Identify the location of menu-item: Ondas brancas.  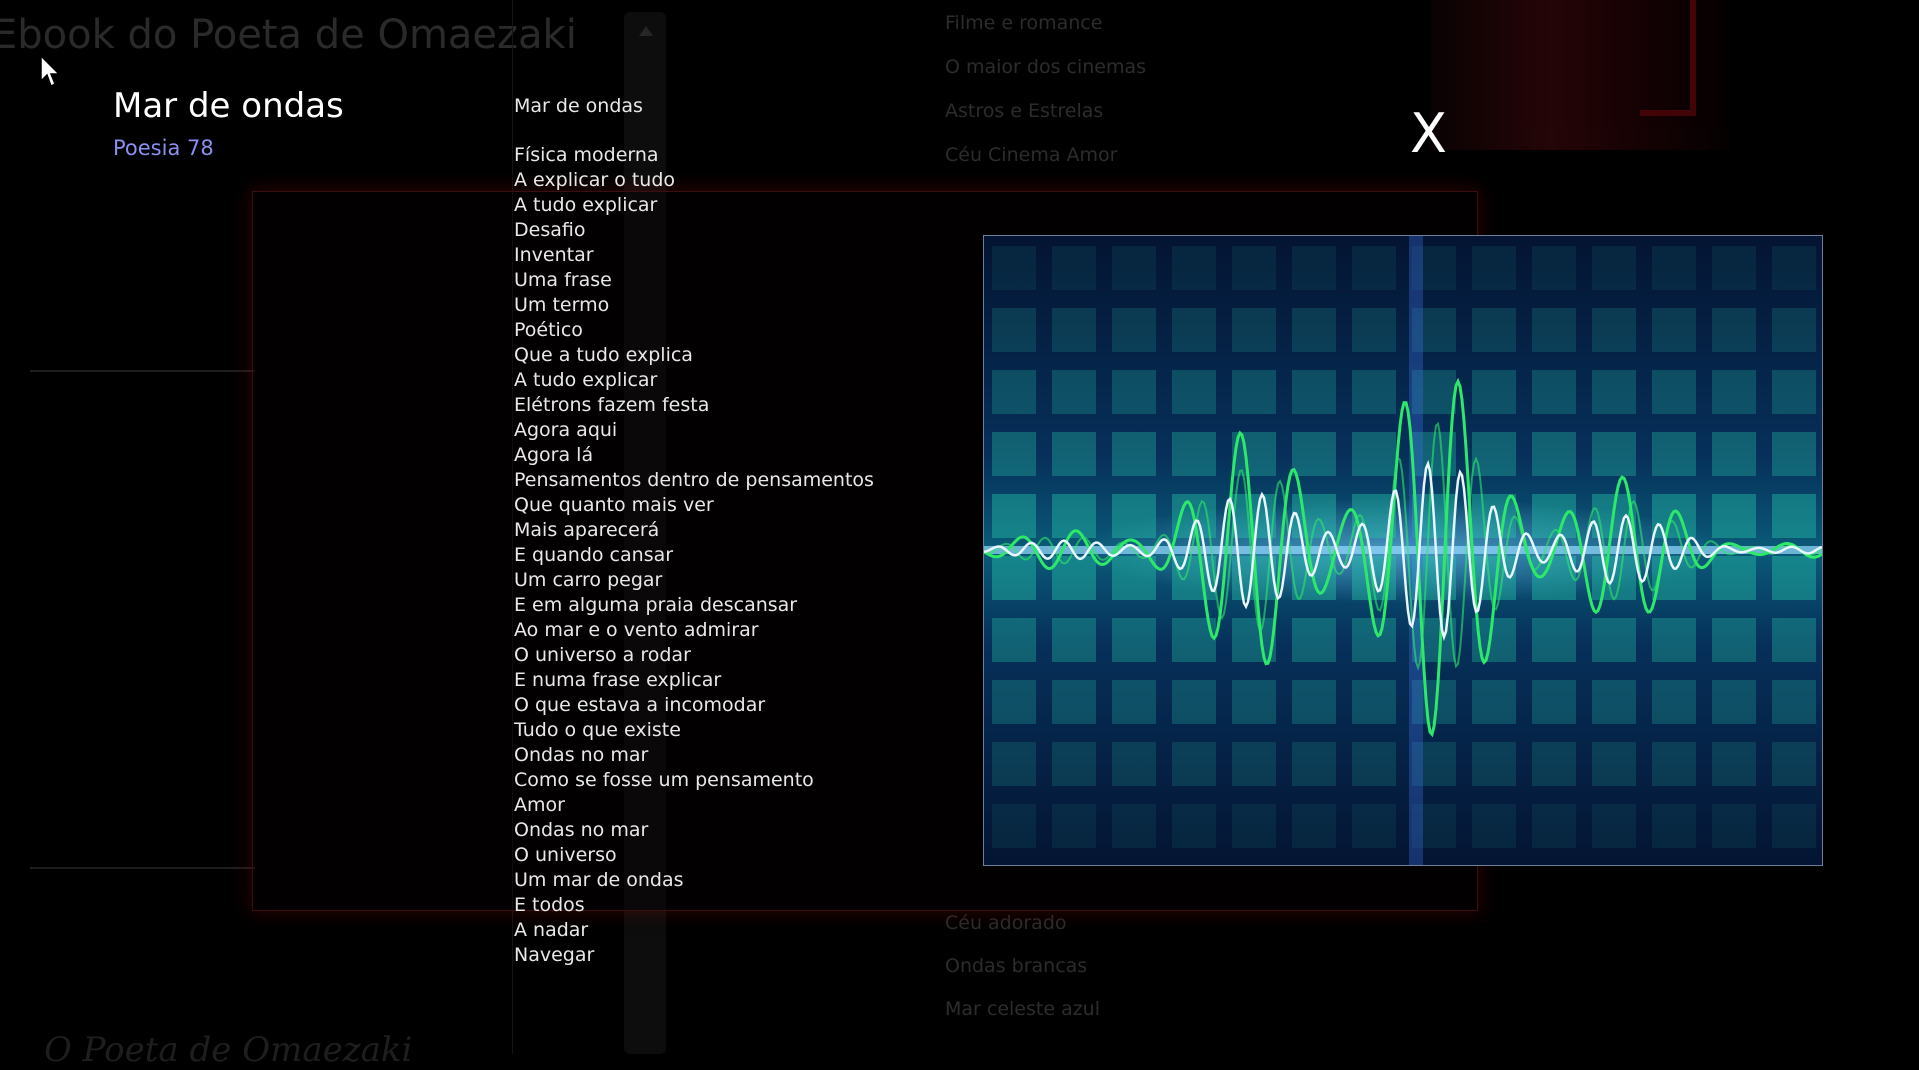
(1022, 976).